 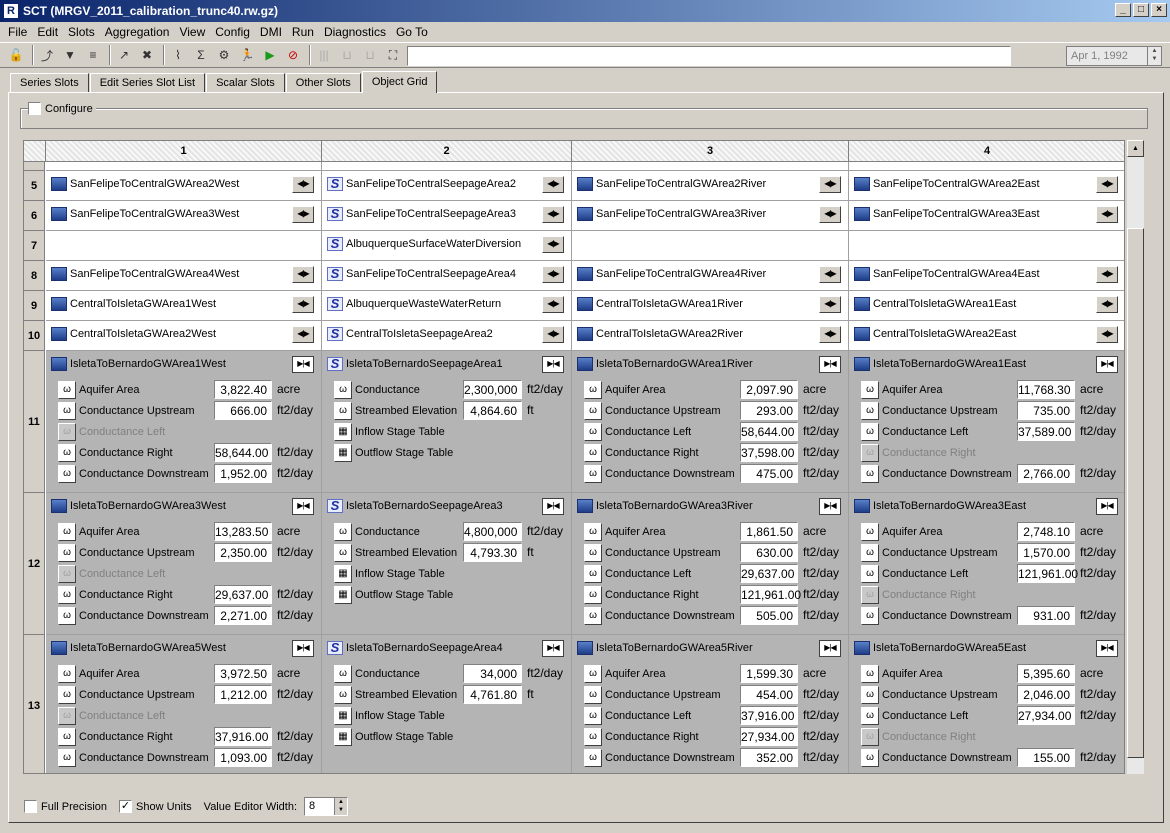 I want to click on slot-value-field: 3,822.40, so click(x=243, y=389).